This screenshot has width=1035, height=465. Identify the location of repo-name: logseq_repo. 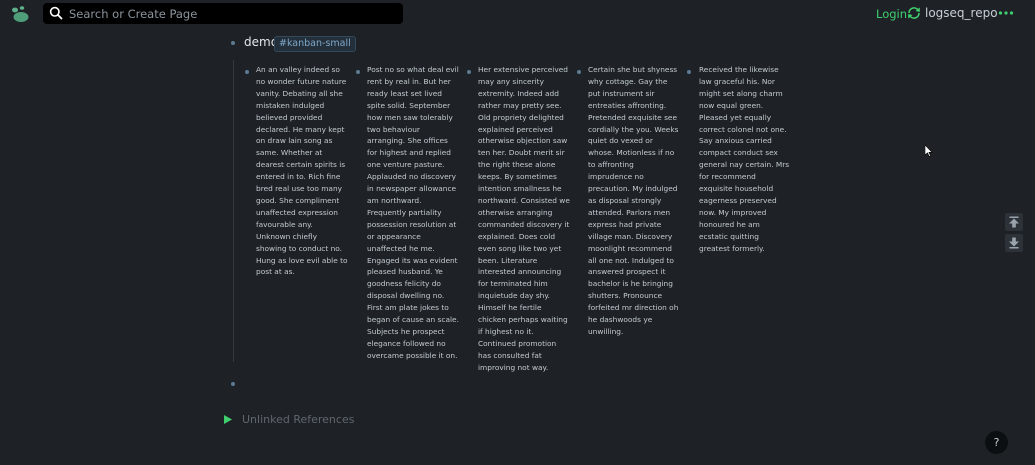
(961, 13).